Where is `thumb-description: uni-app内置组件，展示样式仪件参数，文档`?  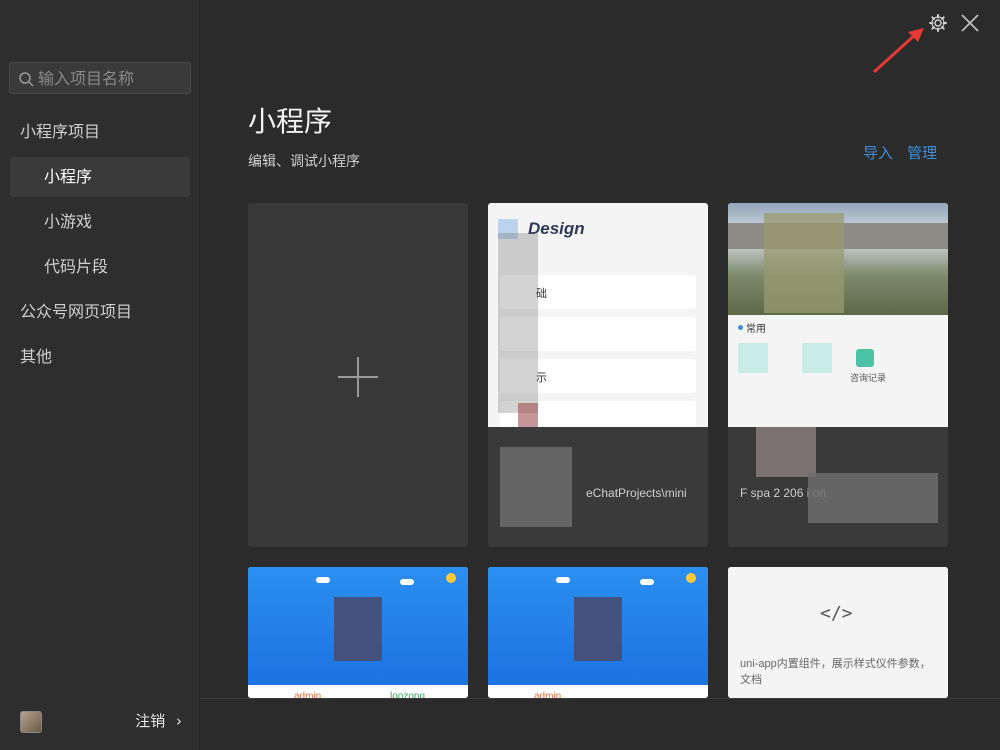
thumb-description: uni-app内置组件，展示样式仪件参数，文档 is located at coordinates (835, 672).